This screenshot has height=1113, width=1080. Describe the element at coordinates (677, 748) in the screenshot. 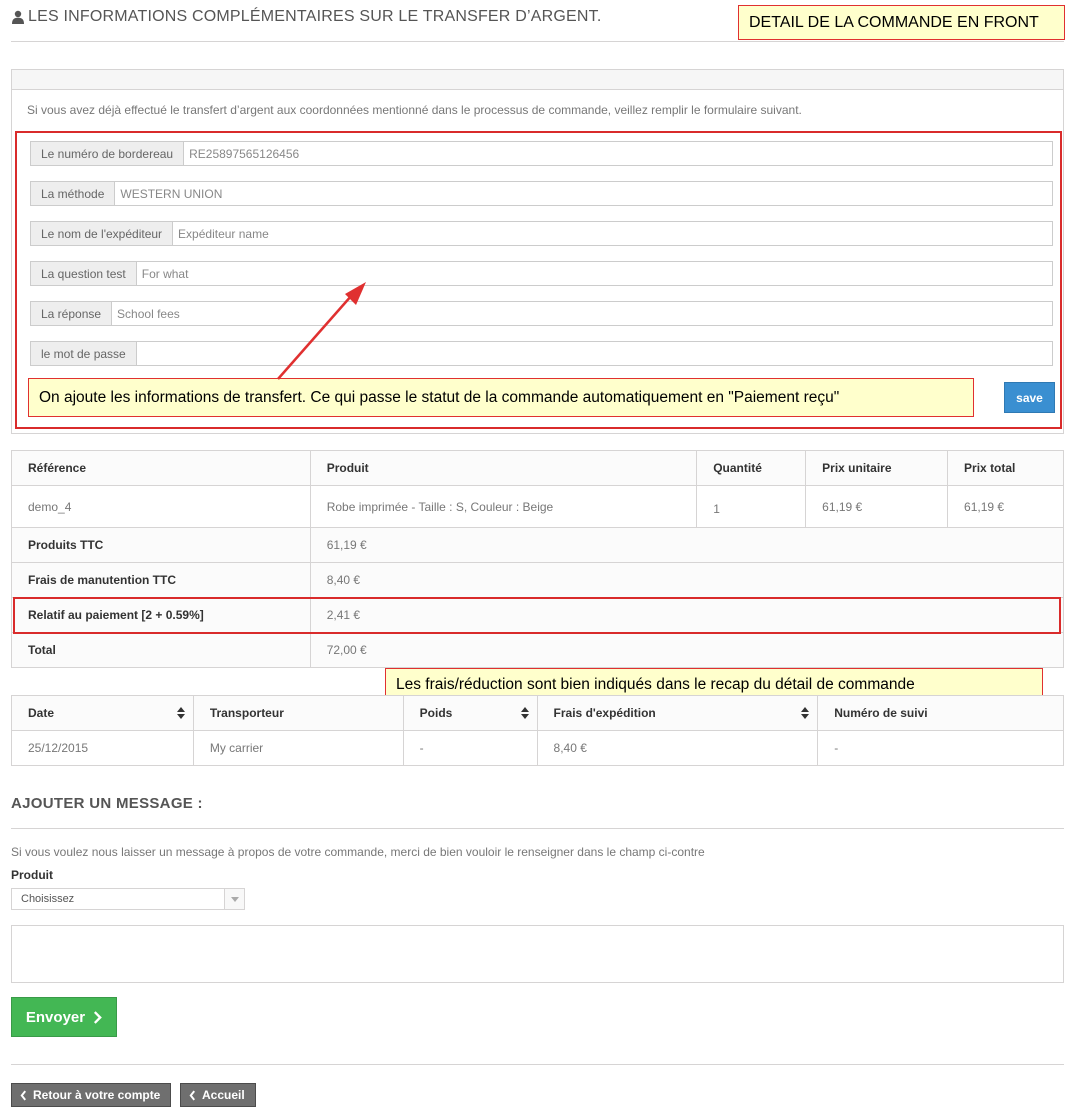

I see `shipping-cost-cell: 8,40 €` at that location.